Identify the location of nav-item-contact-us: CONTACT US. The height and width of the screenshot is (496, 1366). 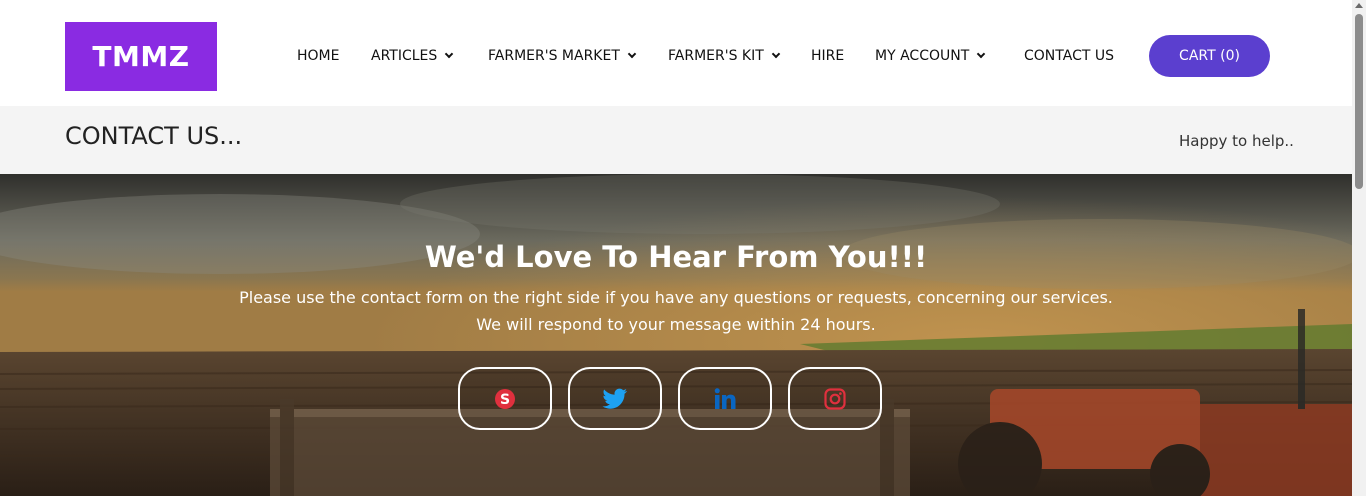
(1069, 56).